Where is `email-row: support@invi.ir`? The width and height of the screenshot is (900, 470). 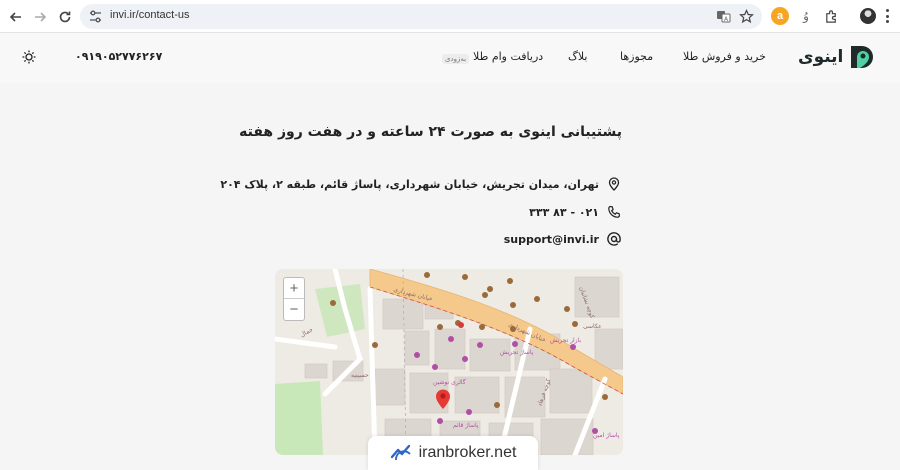
email-row: support@invi.ir is located at coordinates (562, 239).